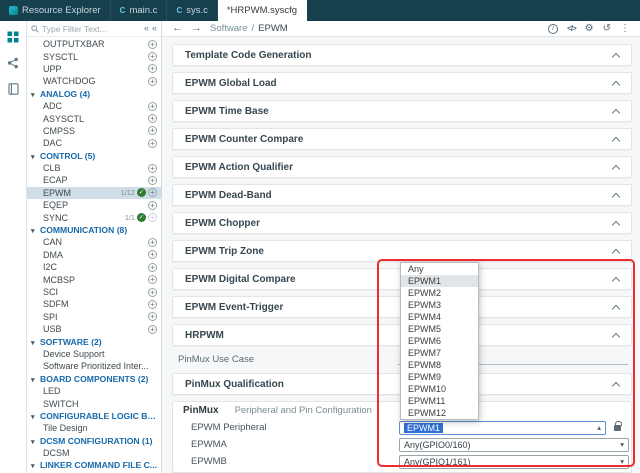 Image resolution: width=640 pixels, height=473 pixels. What do you see at coordinates (94, 118) in the screenshot?
I see `tree-item-asysctl: ASYSCTL` at bounding box center [94, 118].